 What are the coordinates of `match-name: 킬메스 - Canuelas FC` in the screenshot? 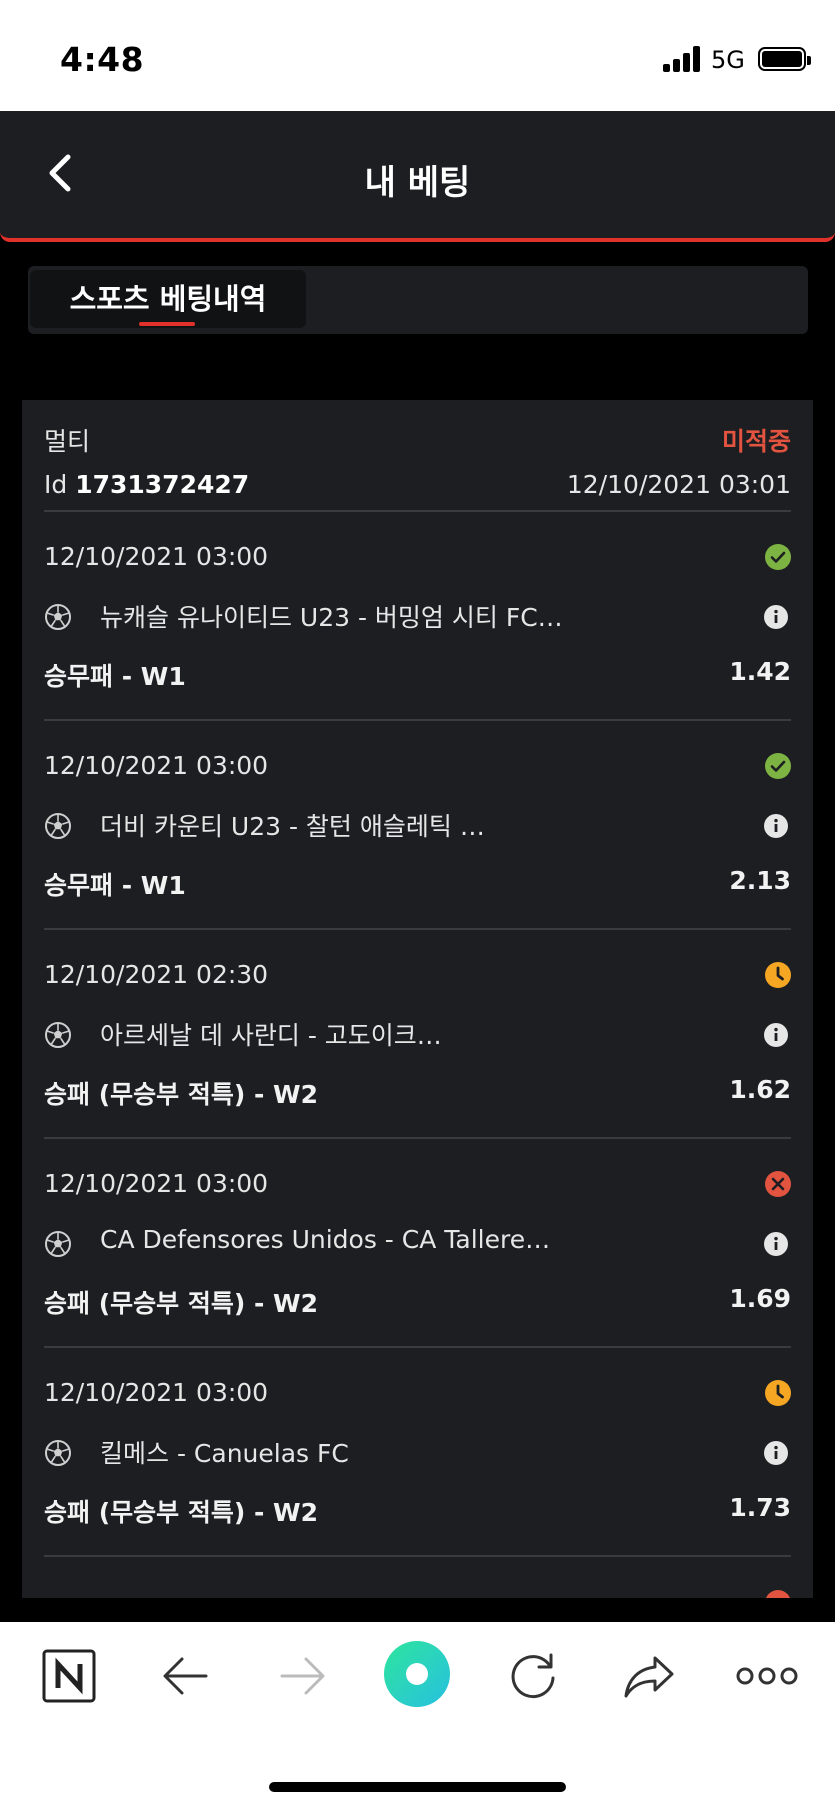 It's located at (224, 1453).